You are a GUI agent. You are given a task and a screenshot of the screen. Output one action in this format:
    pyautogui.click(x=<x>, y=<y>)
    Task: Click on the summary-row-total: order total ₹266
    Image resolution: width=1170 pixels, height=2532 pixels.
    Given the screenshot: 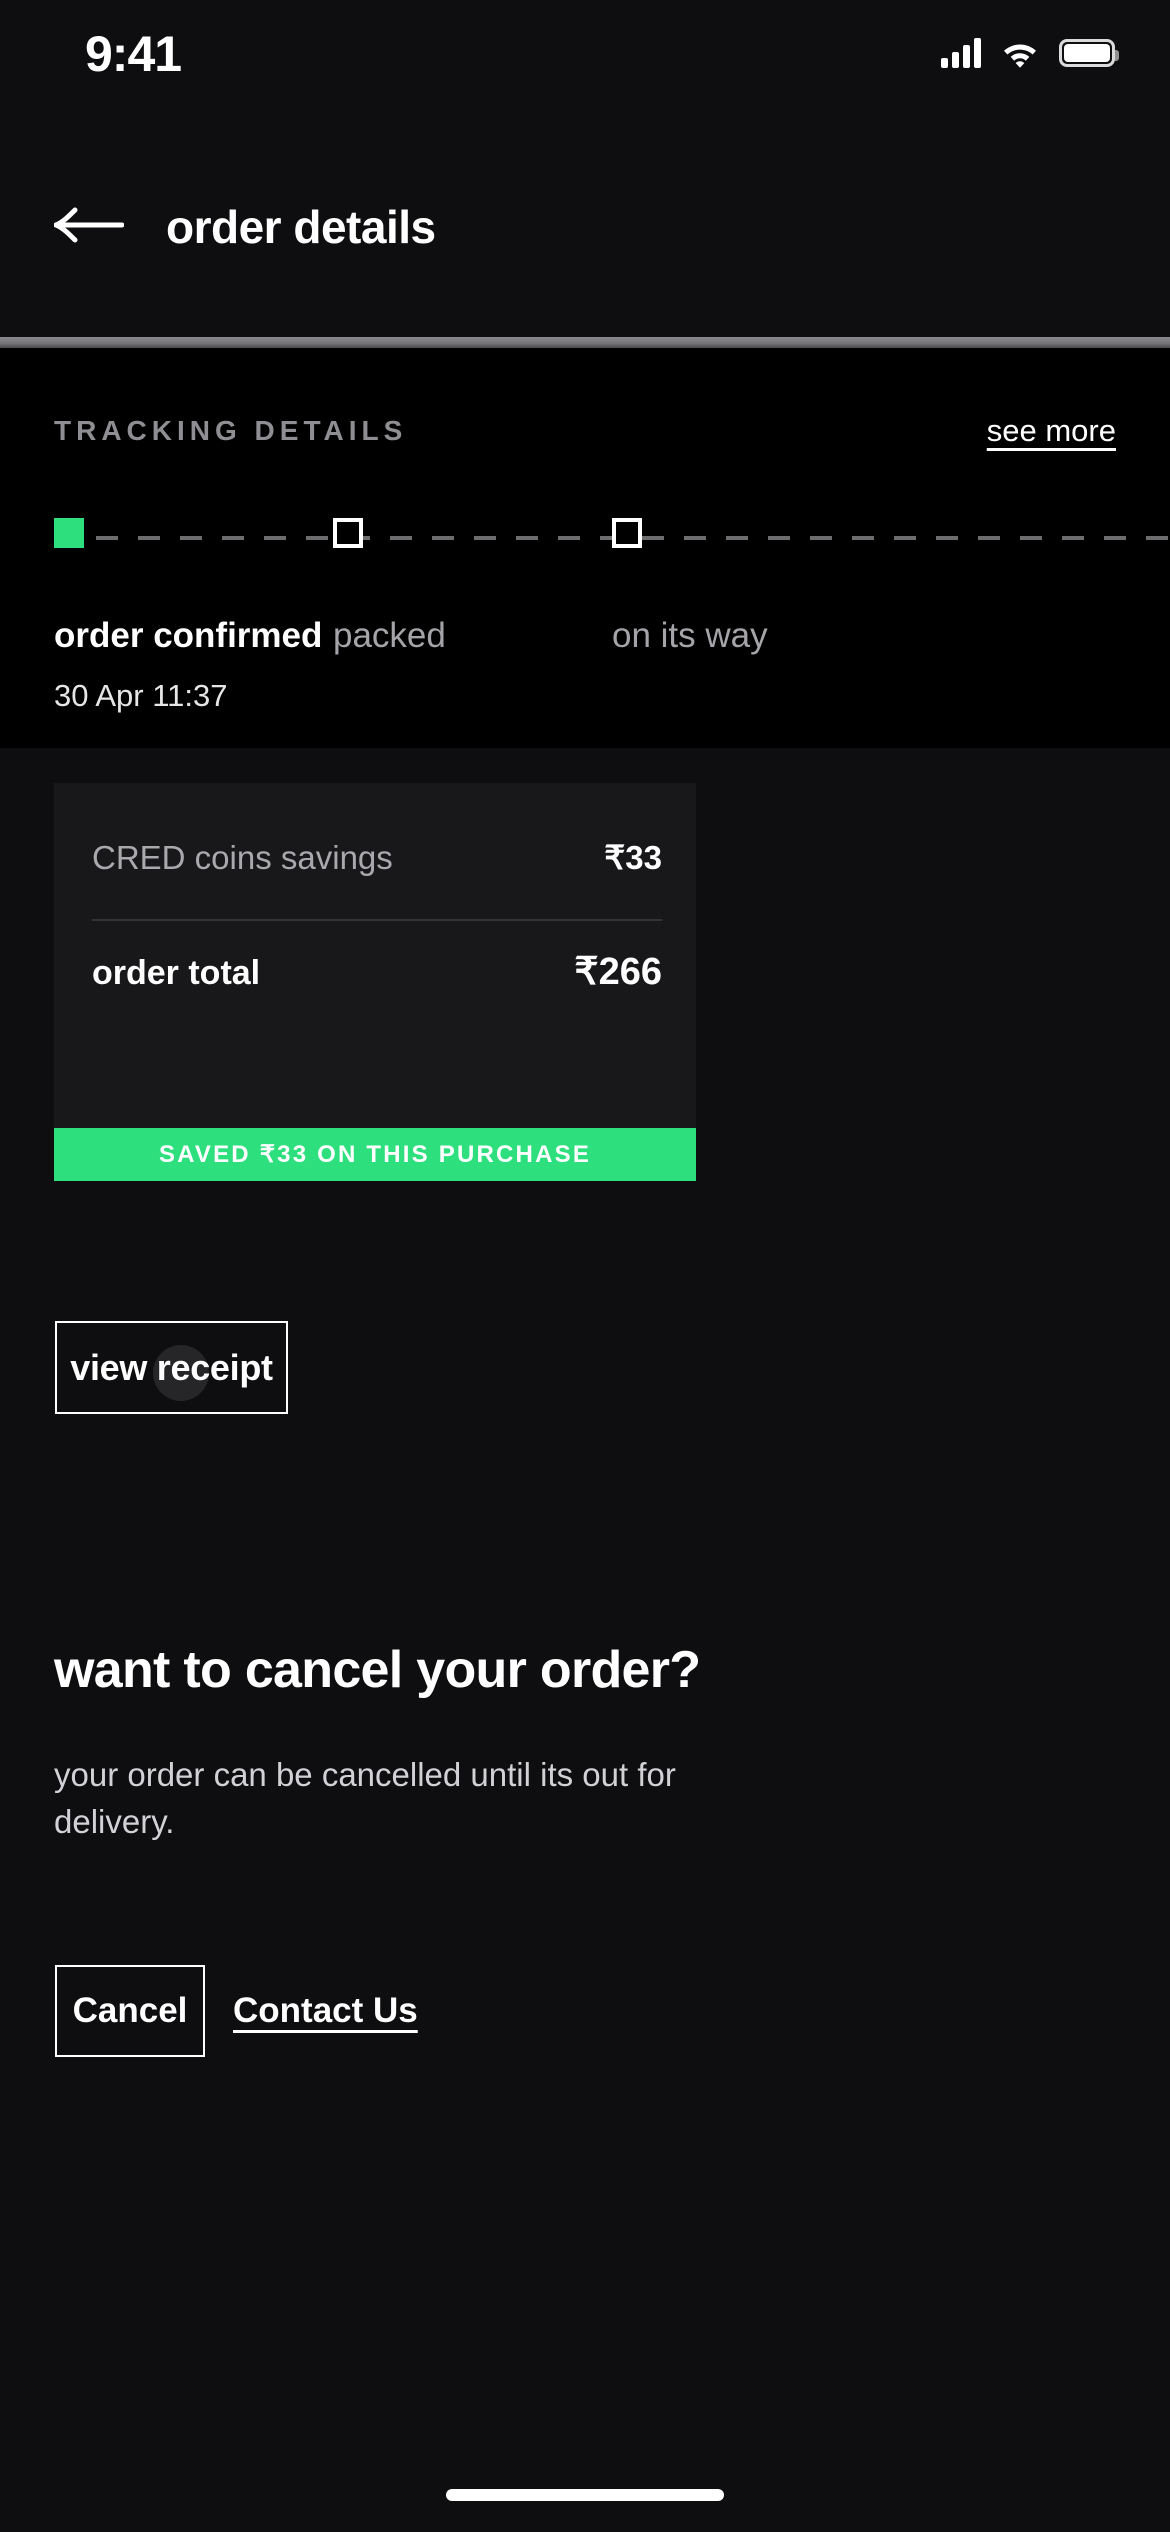 What is the action you would take?
    pyautogui.click(x=377, y=971)
    